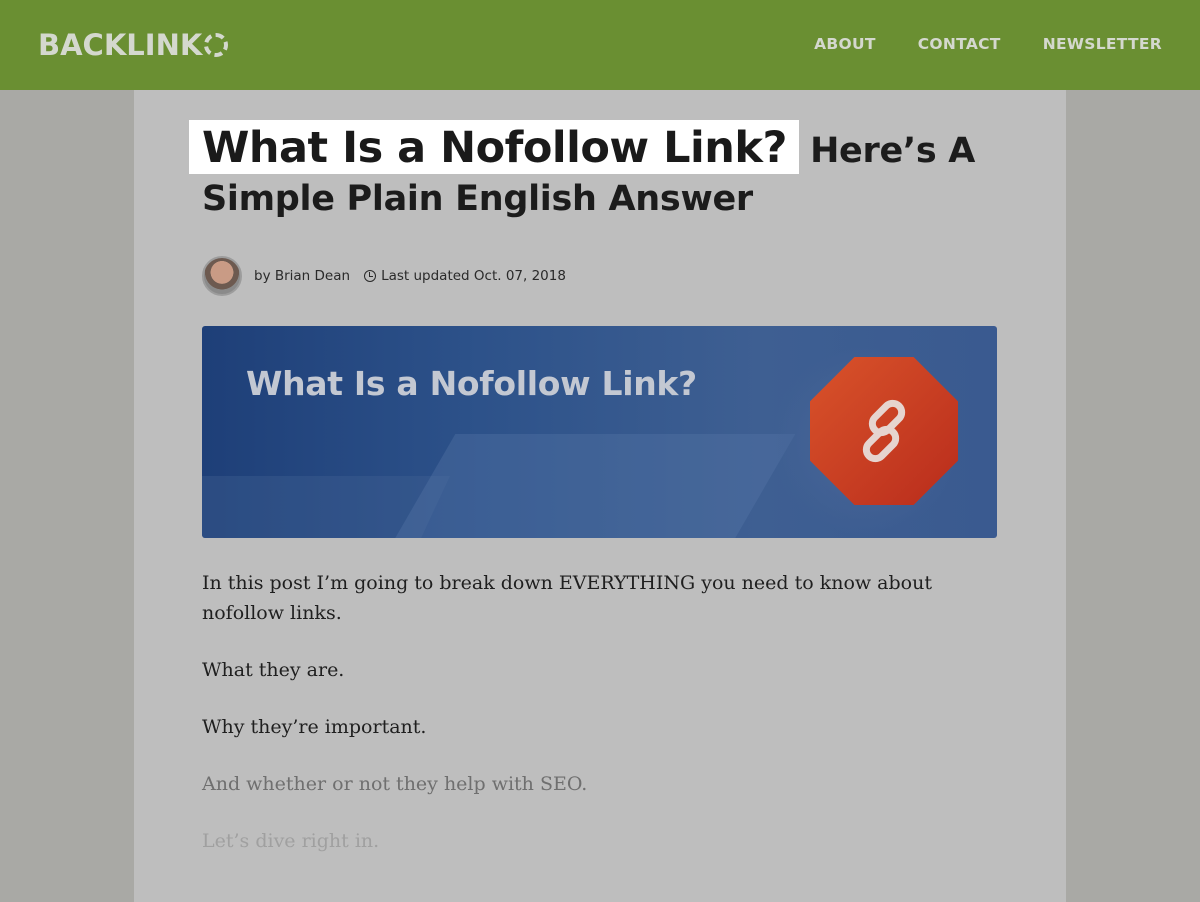  I want to click on main-nav: ABOUT CONTACT NEWSLETTER, so click(988, 44).